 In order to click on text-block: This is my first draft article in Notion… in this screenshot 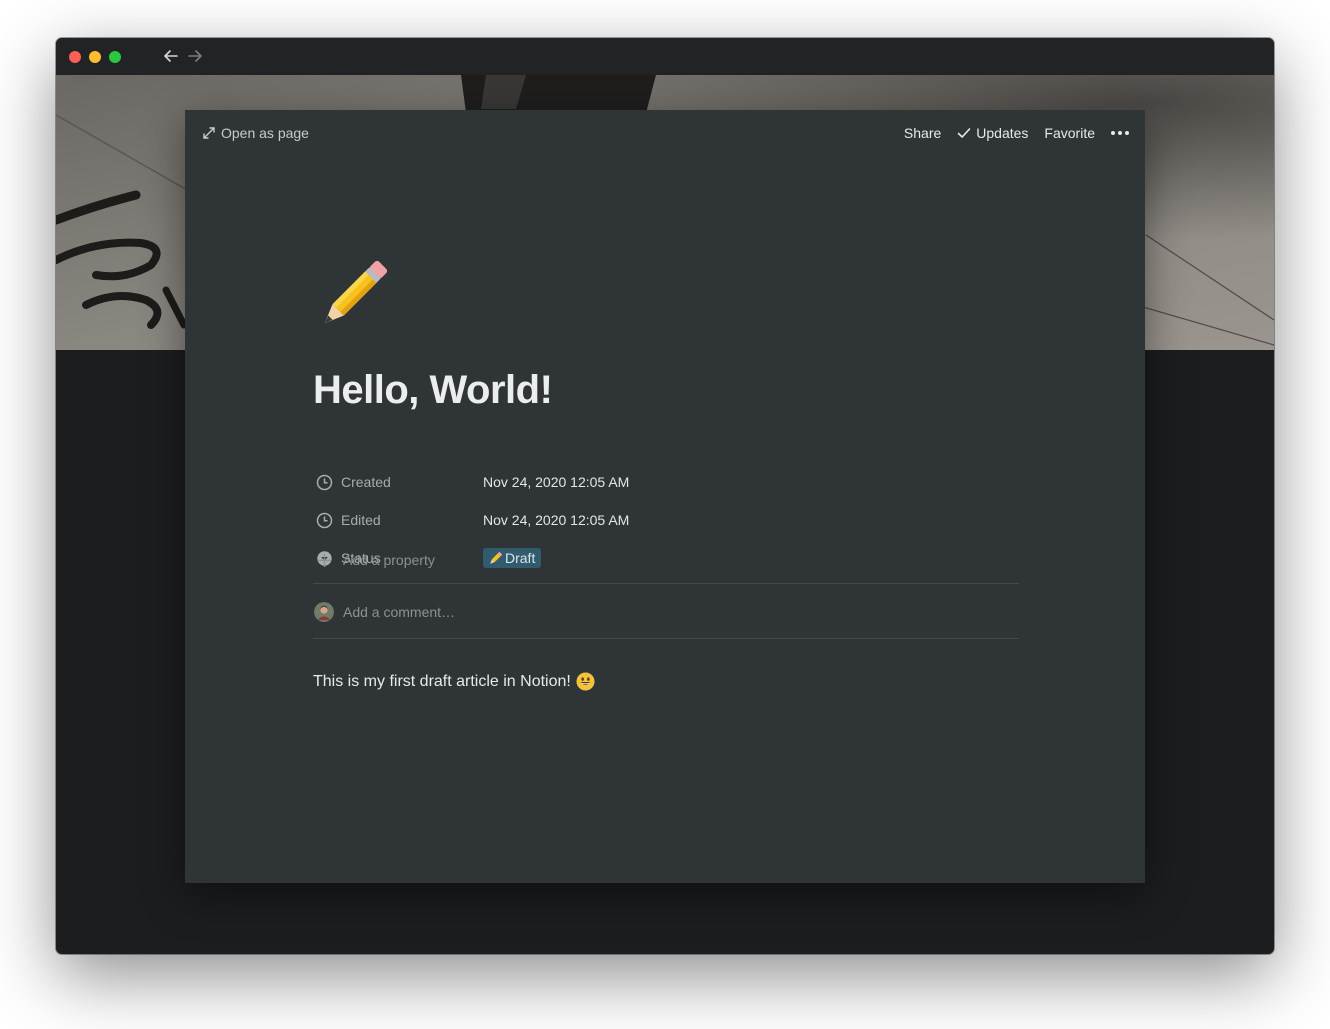, I will do `click(454, 681)`.